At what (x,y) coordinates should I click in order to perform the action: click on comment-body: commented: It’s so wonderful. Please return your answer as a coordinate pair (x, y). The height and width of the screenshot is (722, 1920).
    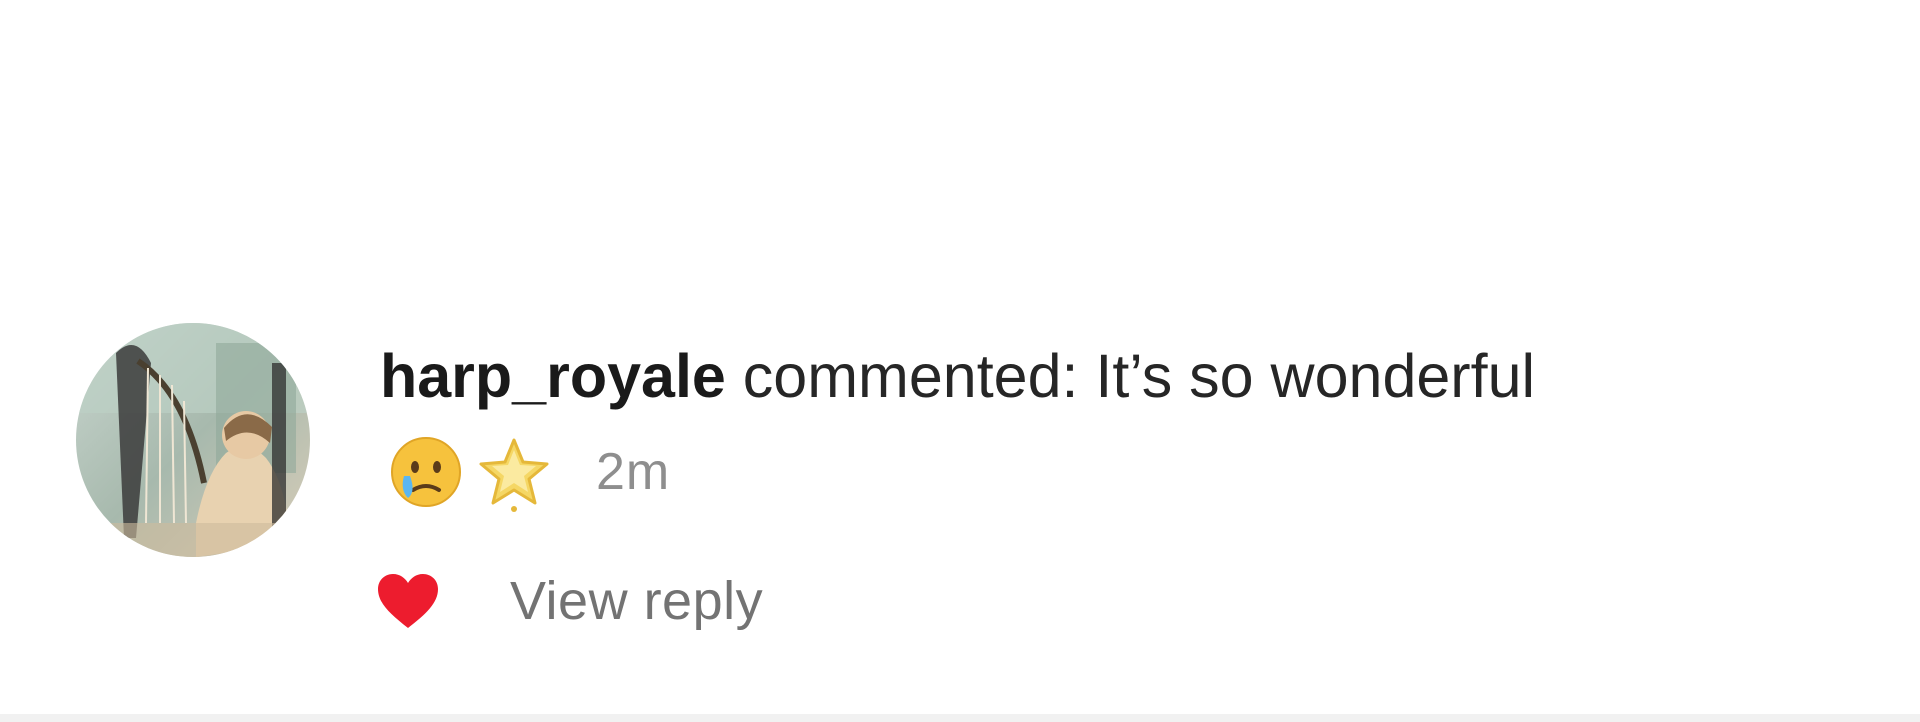
    Looking at the image, I should click on (1130, 376).